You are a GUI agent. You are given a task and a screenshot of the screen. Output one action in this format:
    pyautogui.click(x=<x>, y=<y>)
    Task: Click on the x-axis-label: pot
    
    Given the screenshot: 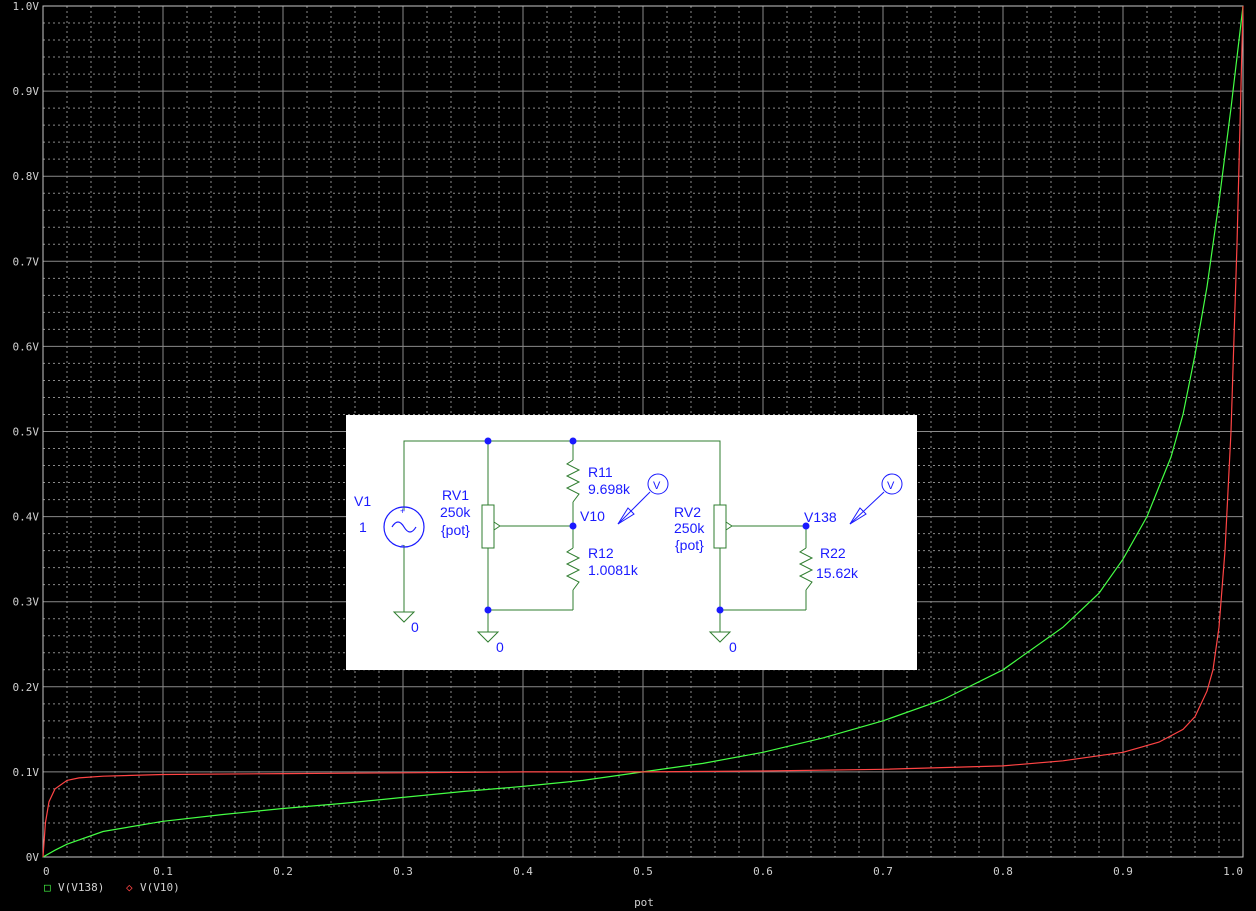 What is the action you would take?
    pyautogui.click(x=644, y=902)
    